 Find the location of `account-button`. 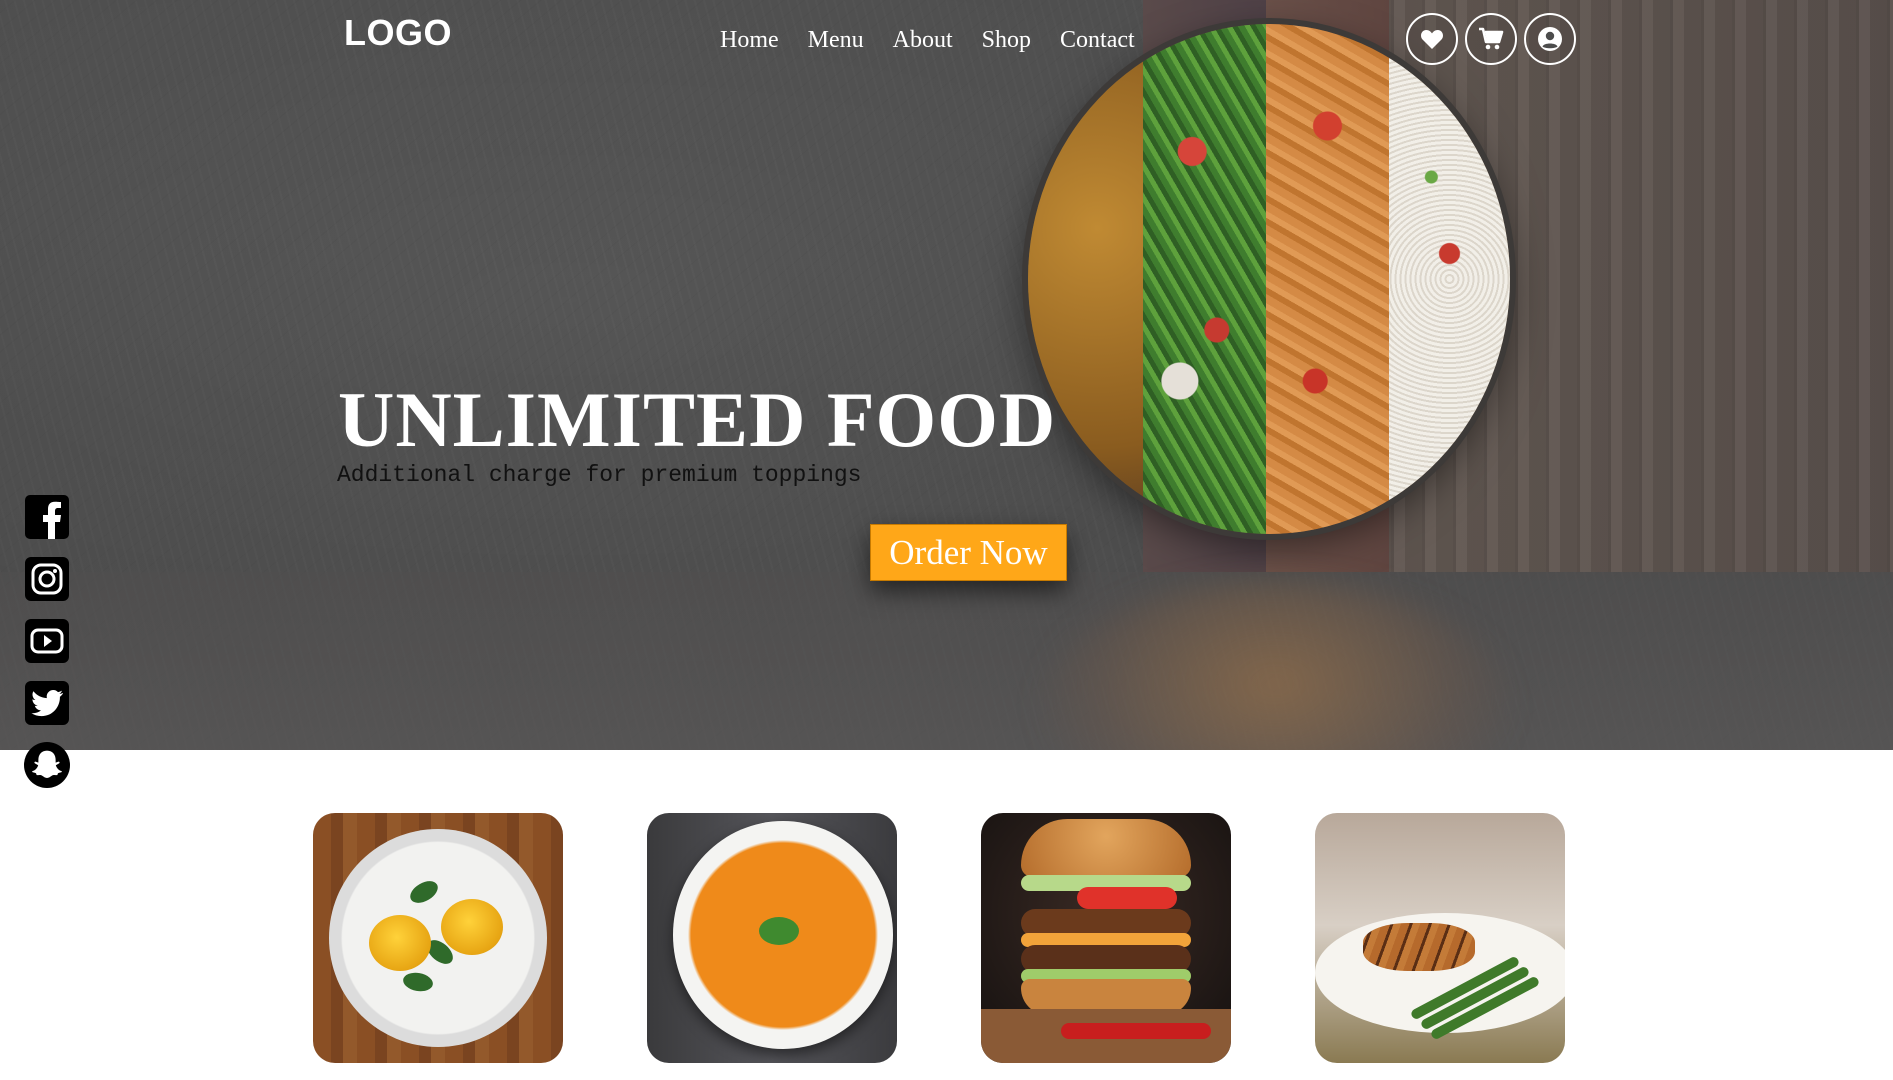

account-button is located at coordinates (1550, 39).